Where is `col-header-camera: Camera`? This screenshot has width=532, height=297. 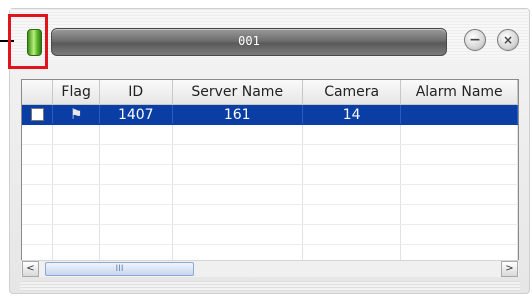 col-header-camera: Camera is located at coordinates (352, 92).